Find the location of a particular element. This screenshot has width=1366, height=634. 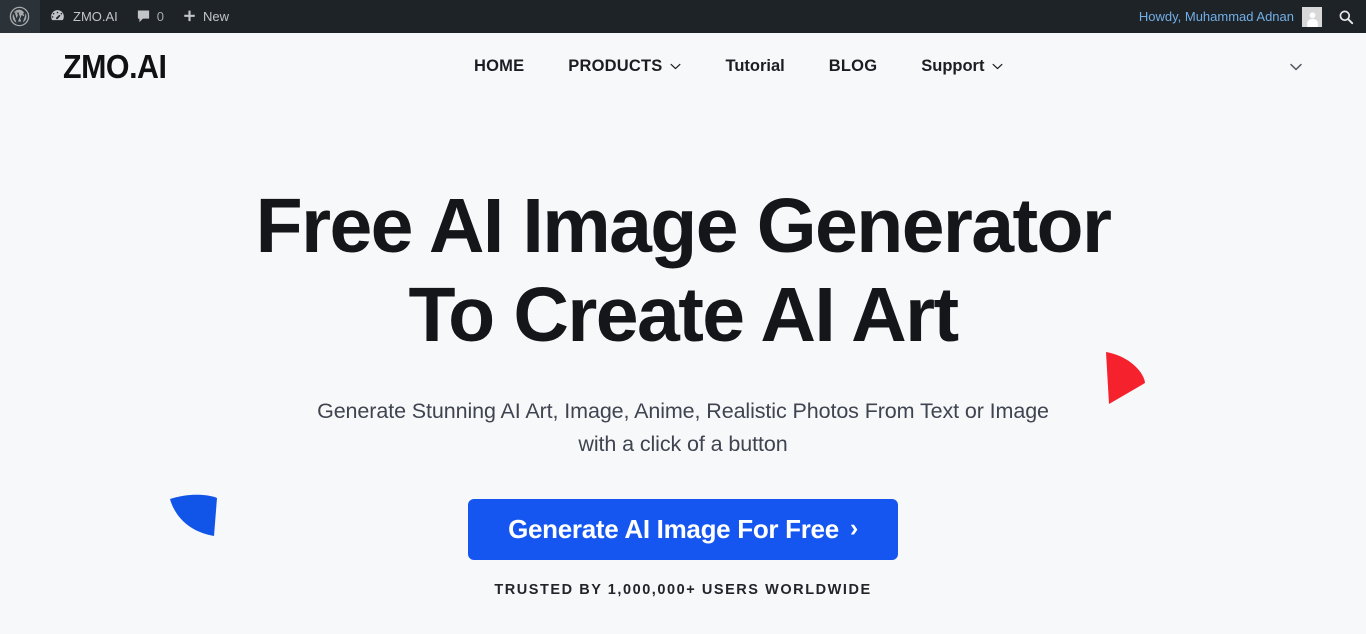

admin-bar-site-name: ZMO.AI is located at coordinates (83, 16).